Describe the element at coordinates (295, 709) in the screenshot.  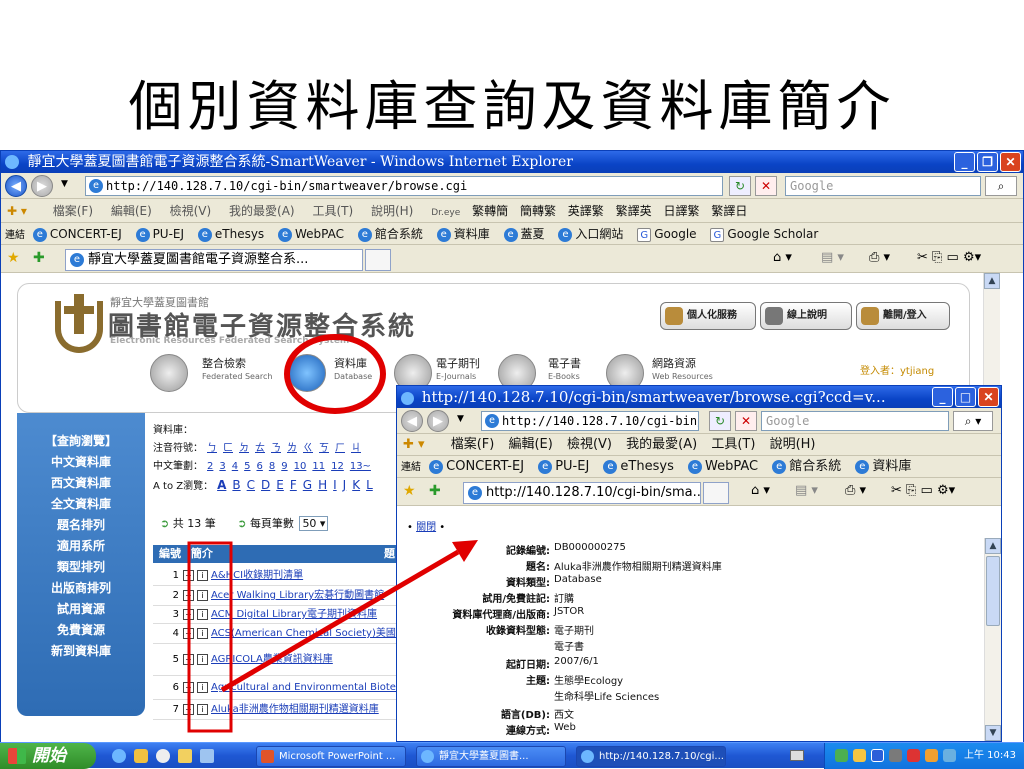
I see `row-title-link: Aluka非洲農作物相關期刊精選資料庫` at that location.